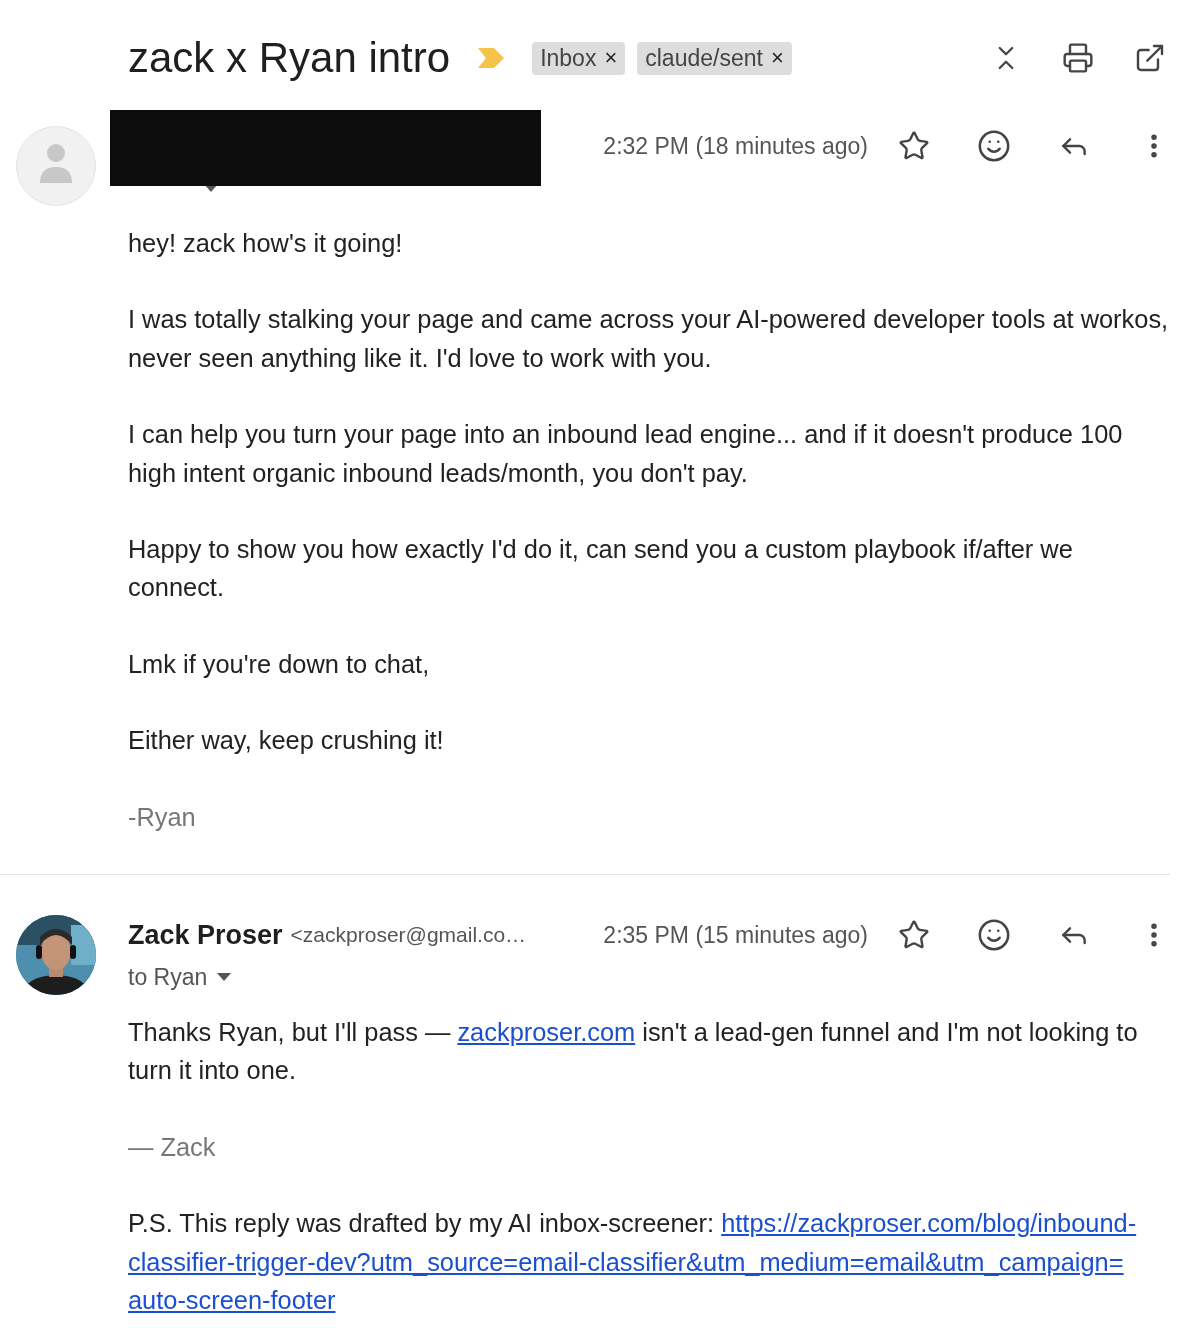 This screenshot has width=1192, height=1328. I want to click on message-paragraph: Either way, keep crushing it!, so click(286, 741).